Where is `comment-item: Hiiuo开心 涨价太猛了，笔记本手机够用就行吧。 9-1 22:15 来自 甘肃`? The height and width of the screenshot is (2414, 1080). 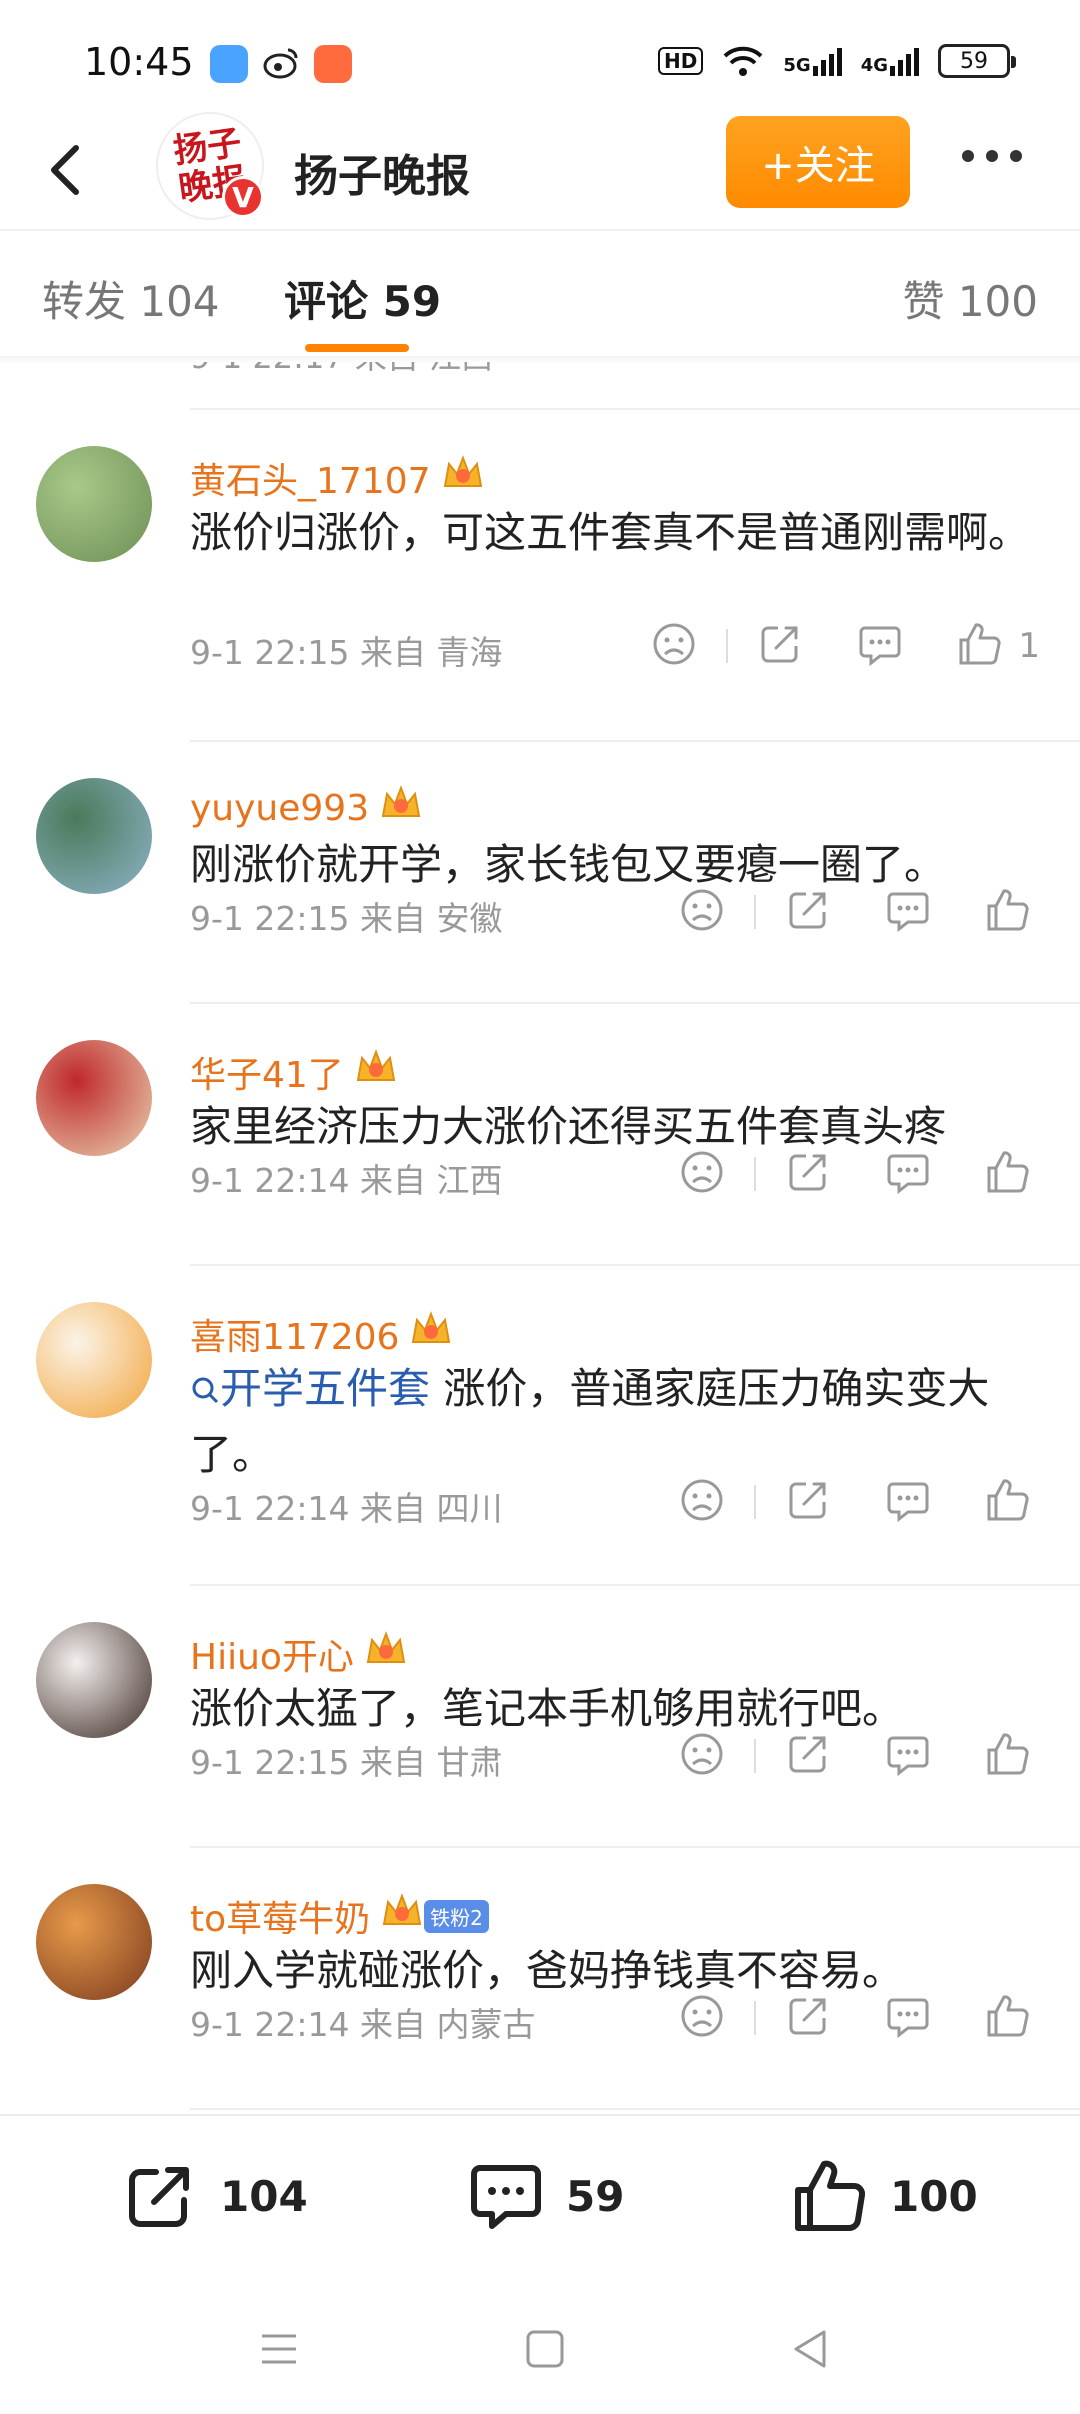
comment-item: Hiiuo开心 涨价太猛了，笔记本手机够用就行吧。 9-1 22:15 来自 甘肃 is located at coordinates (540, 1715).